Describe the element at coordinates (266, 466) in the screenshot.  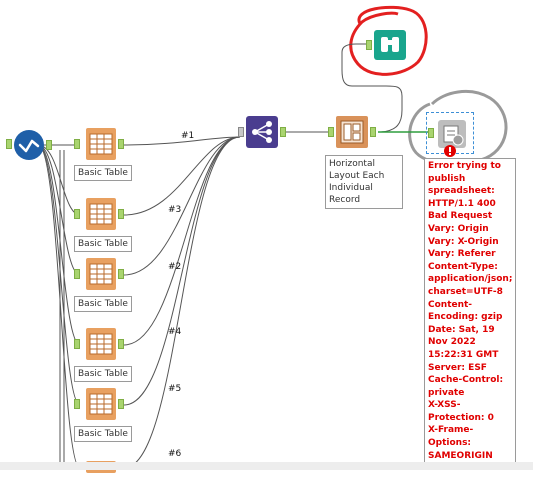
I see `canvas-scroll-strip` at that location.